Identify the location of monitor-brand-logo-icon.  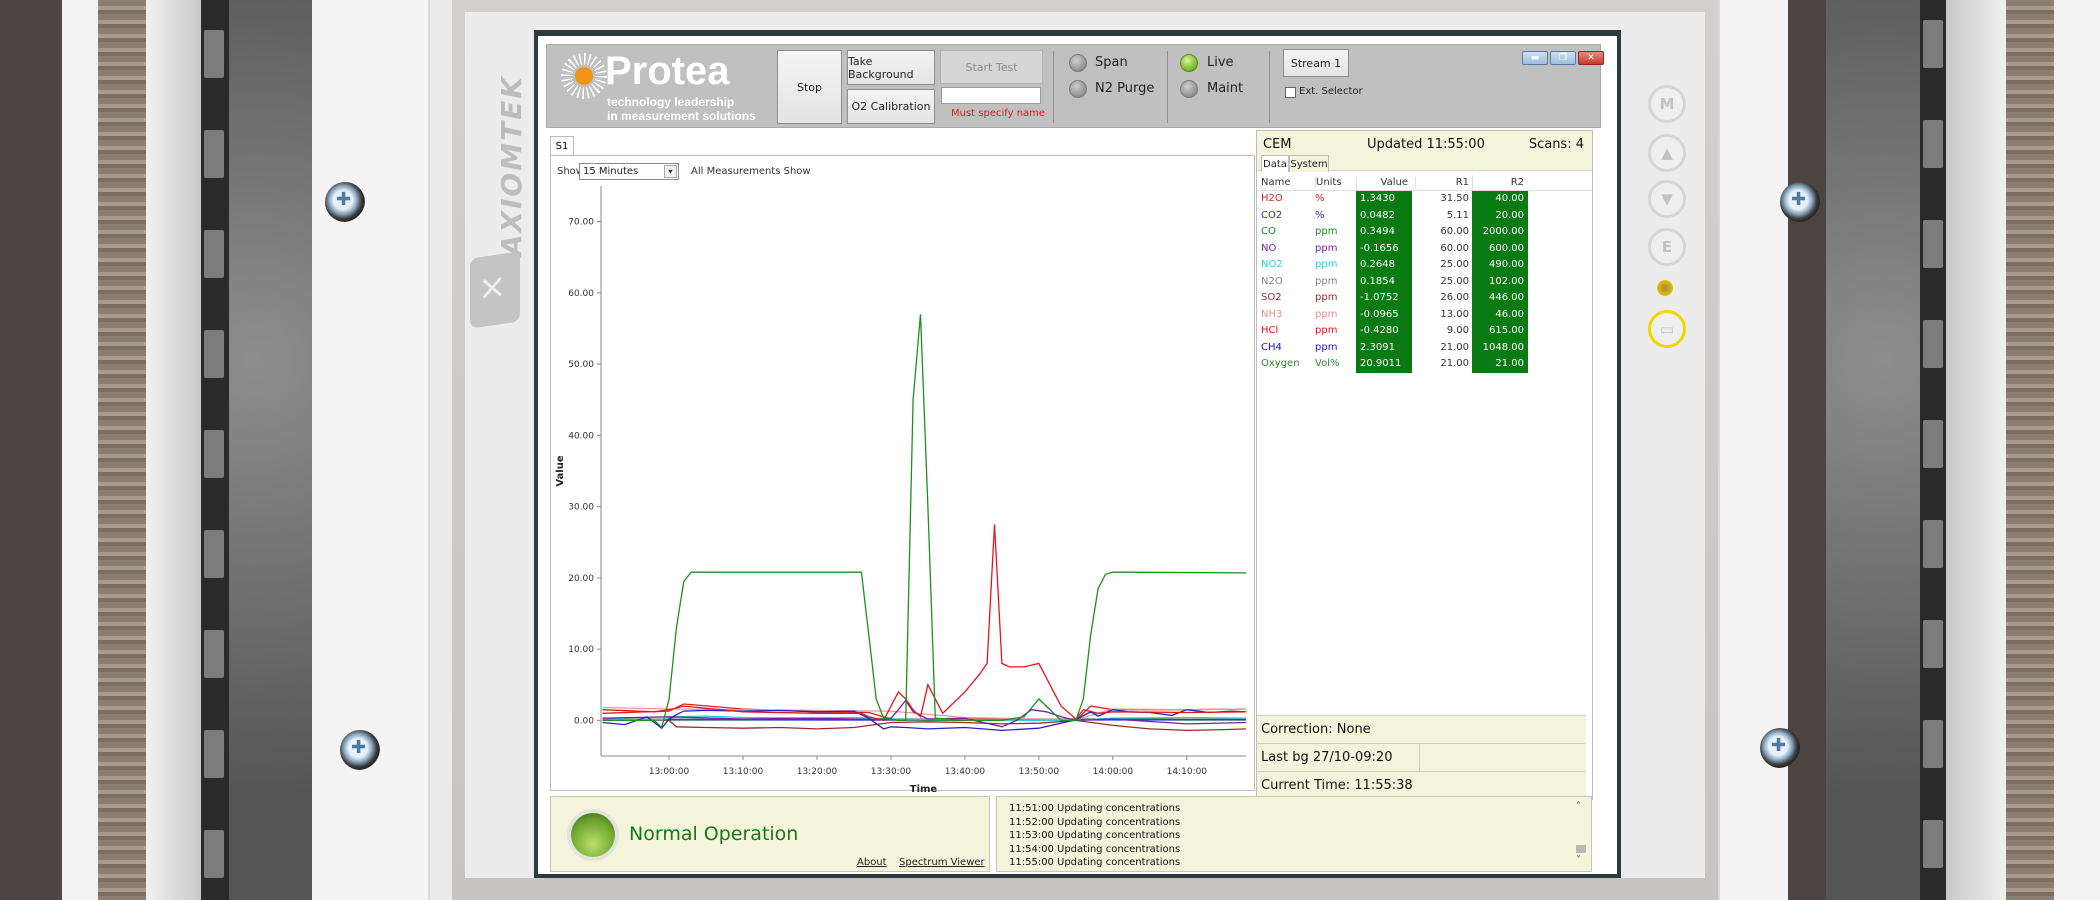
(495, 290).